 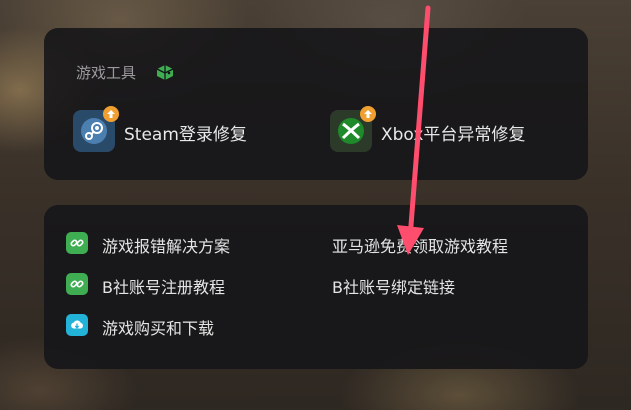 What do you see at coordinates (77, 325) in the screenshot?
I see `cloud-download-icon` at bounding box center [77, 325].